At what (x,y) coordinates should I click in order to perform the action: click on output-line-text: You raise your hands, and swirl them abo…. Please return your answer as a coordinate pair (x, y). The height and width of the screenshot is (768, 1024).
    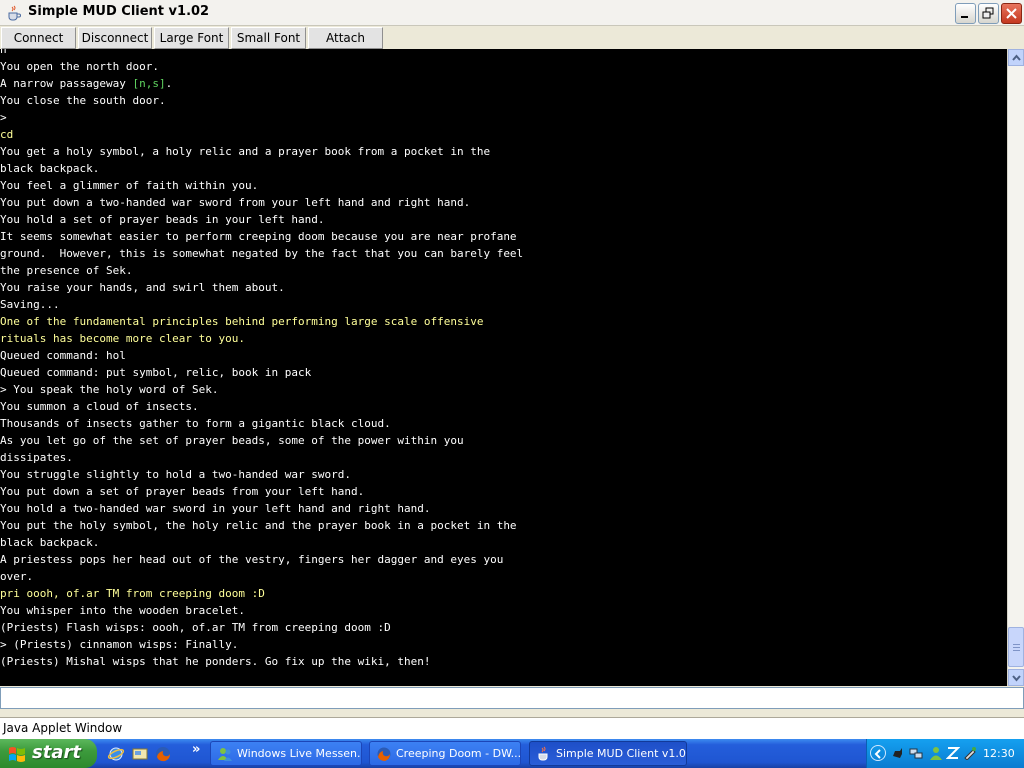
    Looking at the image, I should click on (142, 287).